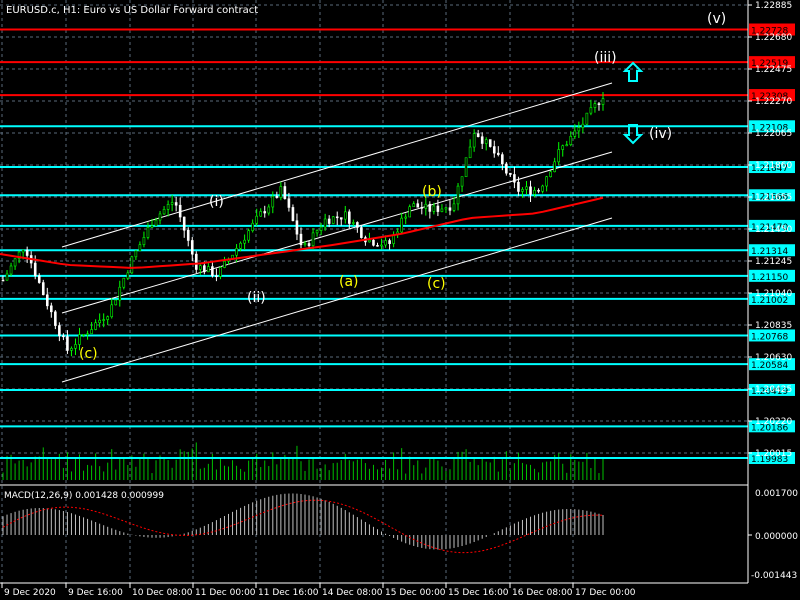  Describe the element at coordinates (773, 230) in the screenshot. I see `price-tick-label: 1.21450` at that location.